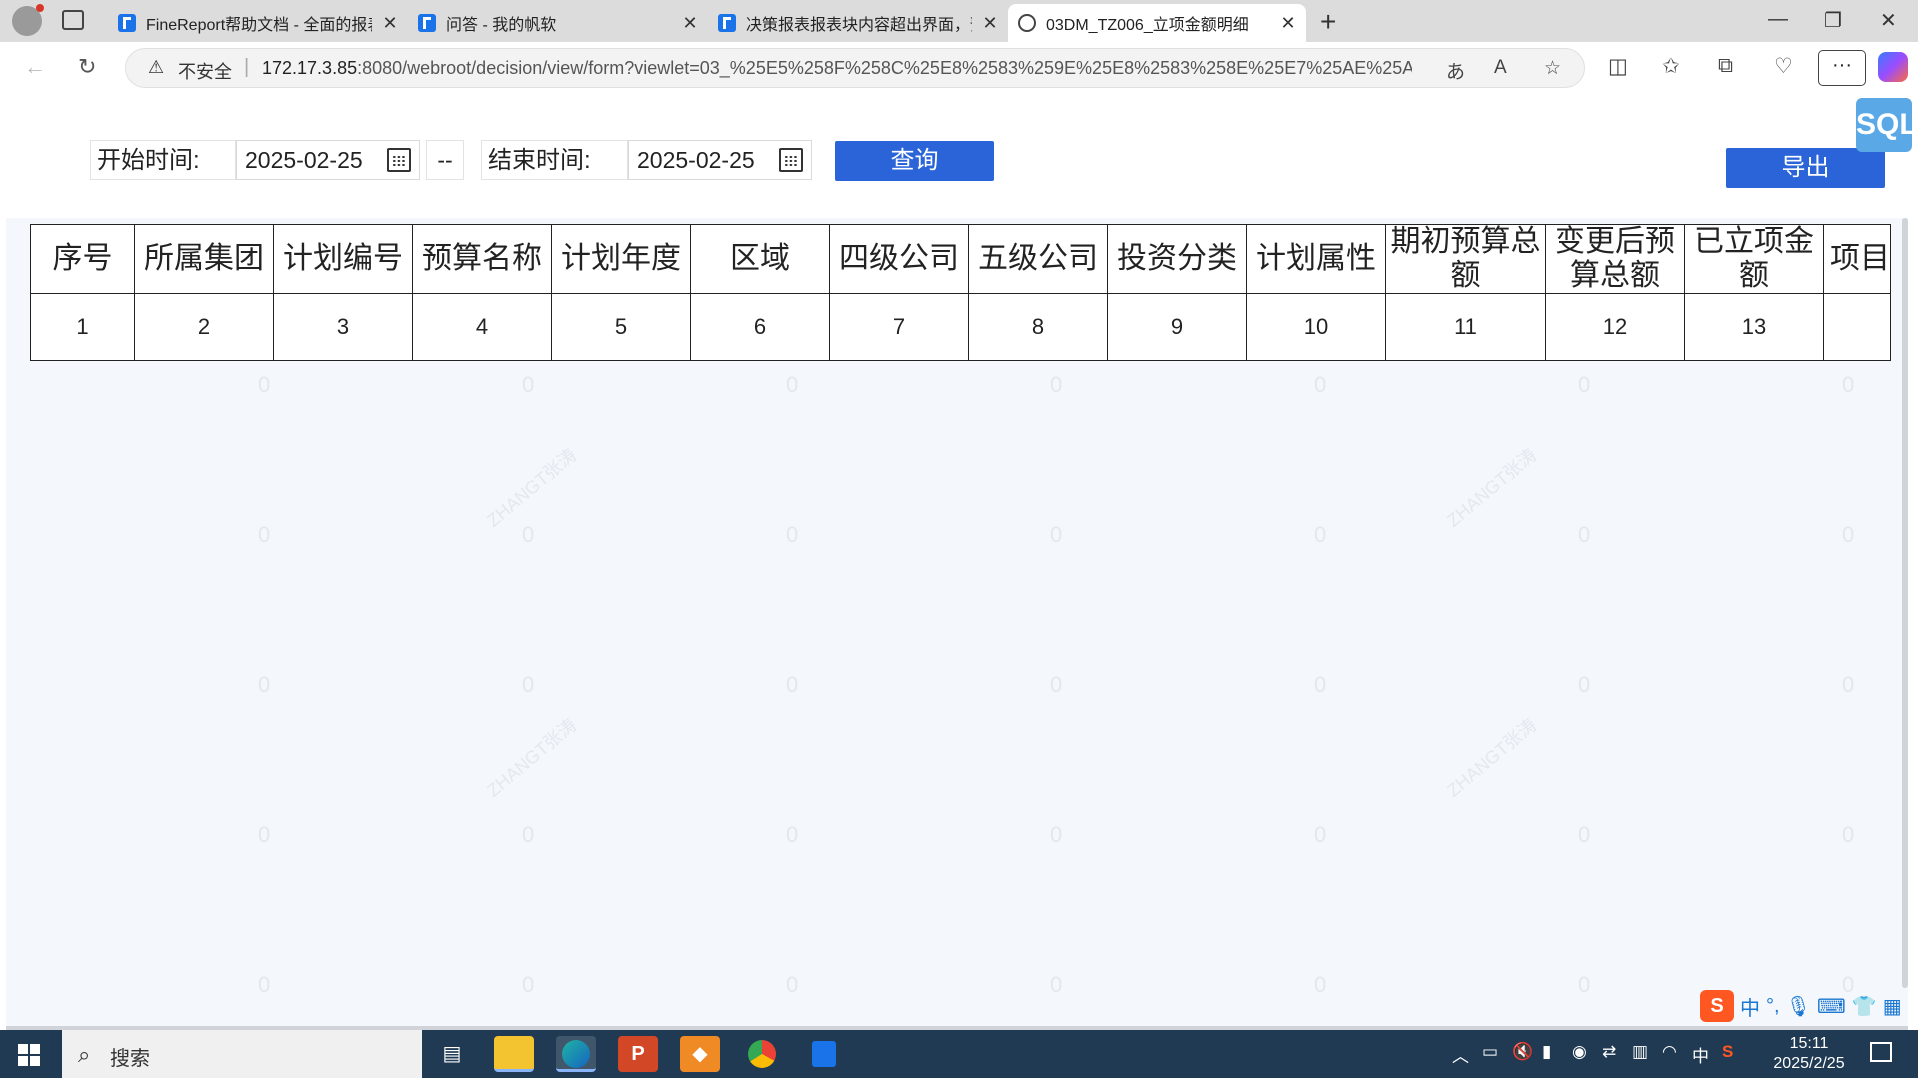  I want to click on table-cell: 4, so click(482, 327).